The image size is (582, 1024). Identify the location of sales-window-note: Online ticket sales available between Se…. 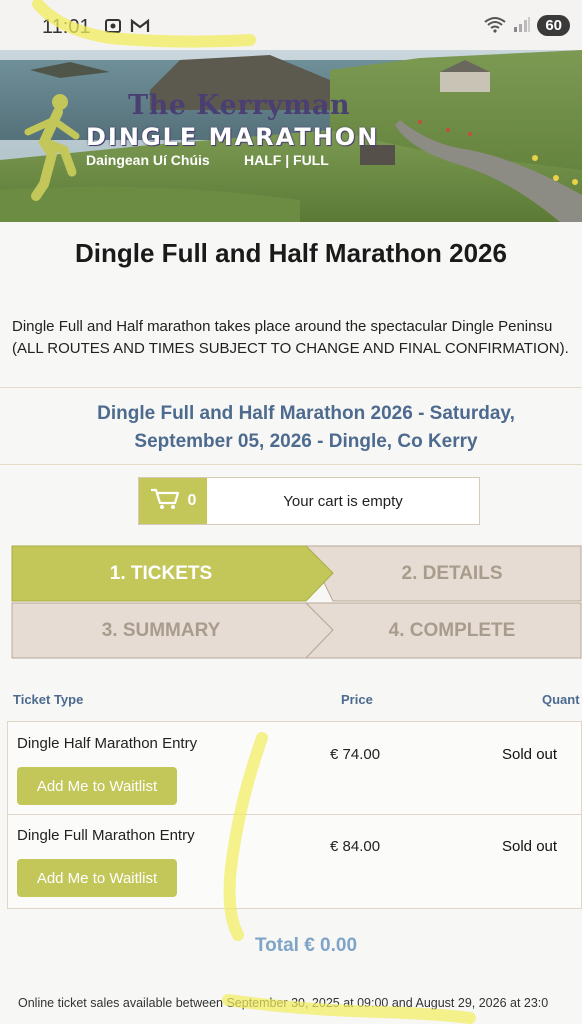
(283, 1003).